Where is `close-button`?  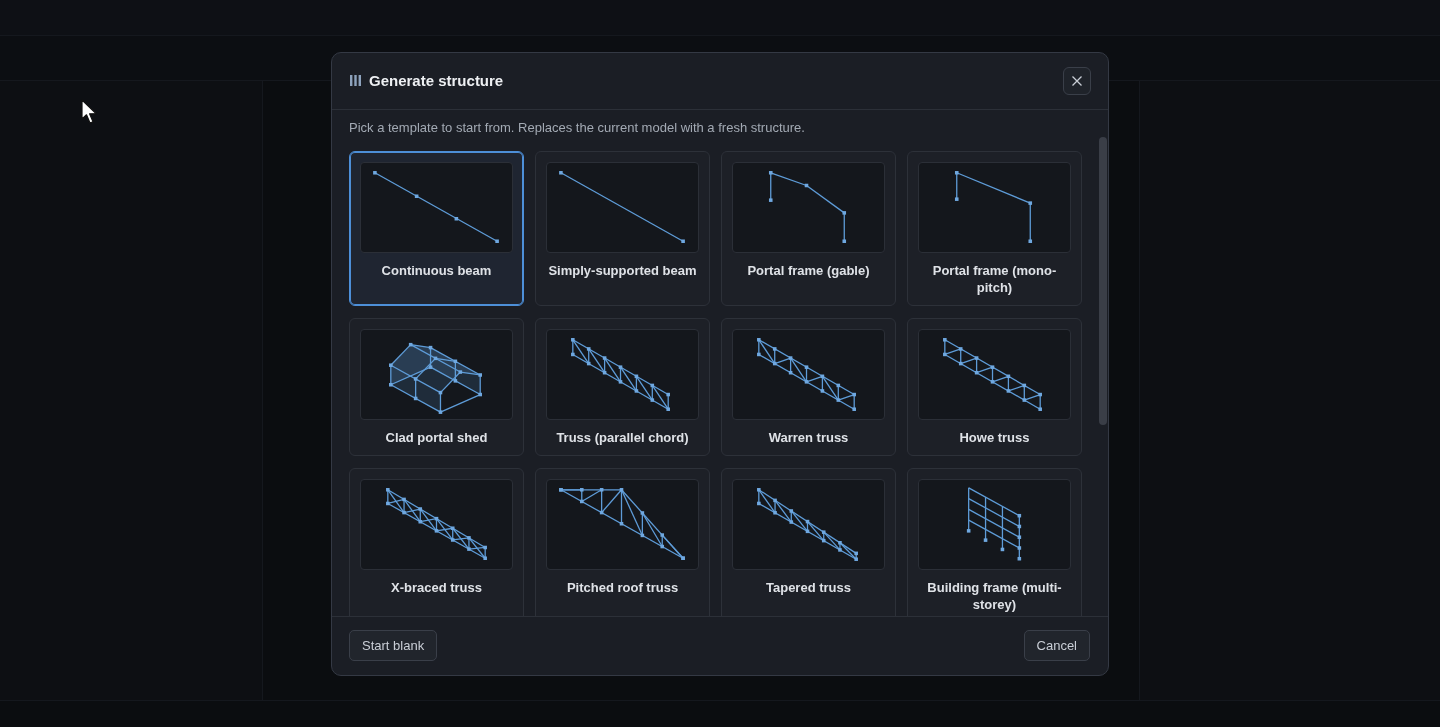 close-button is located at coordinates (1077, 80).